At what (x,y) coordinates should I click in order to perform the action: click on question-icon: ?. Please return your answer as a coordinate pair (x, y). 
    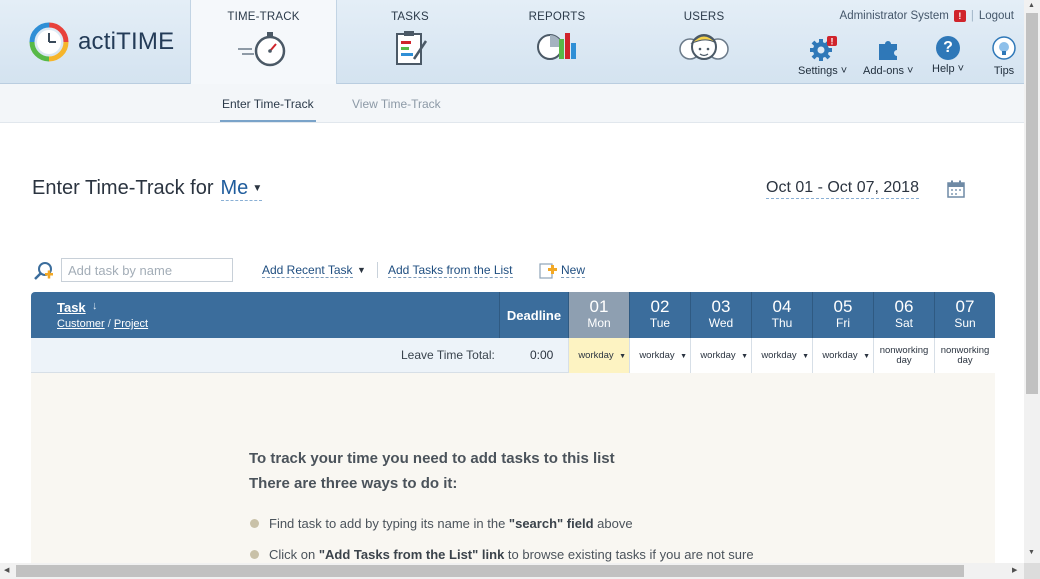
    Looking at the image, I should click on (948, 48).